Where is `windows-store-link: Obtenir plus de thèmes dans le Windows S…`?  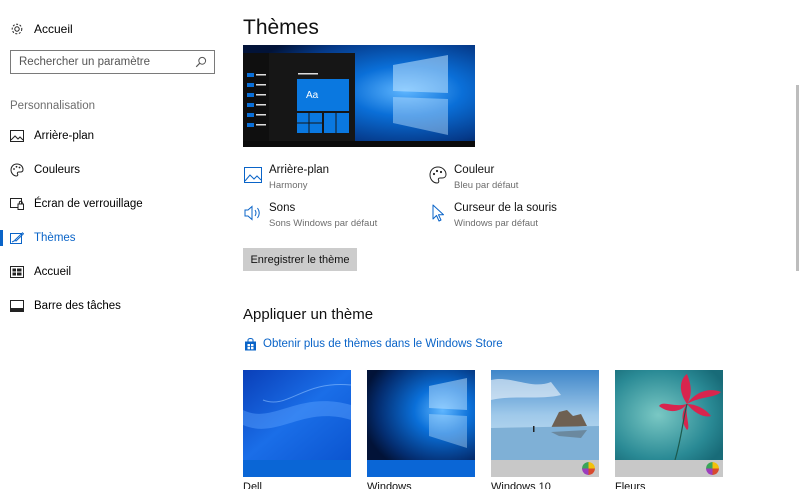
windows-store-link: Obtenir plus de thèmes dans le Windows S… is located at coordinates (373, 344).